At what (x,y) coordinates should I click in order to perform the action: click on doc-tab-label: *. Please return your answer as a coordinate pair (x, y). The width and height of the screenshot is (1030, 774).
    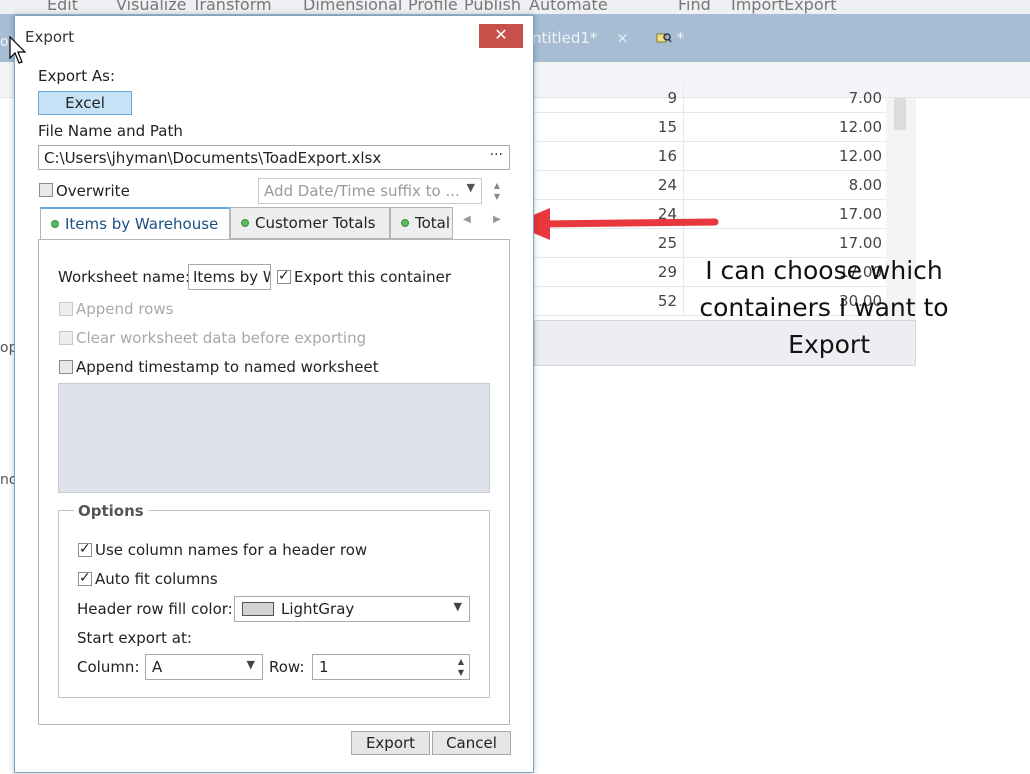
    Looking at the image, I should click on (680, 38).